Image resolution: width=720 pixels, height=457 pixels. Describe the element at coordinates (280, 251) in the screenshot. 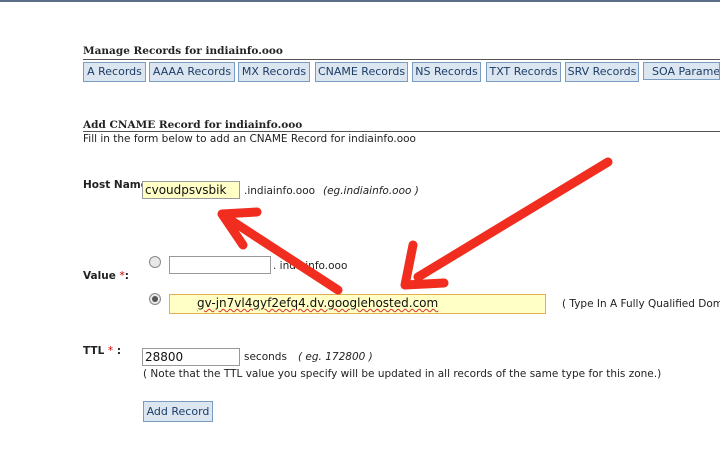

I see `arrow-to-host-name` at that location.